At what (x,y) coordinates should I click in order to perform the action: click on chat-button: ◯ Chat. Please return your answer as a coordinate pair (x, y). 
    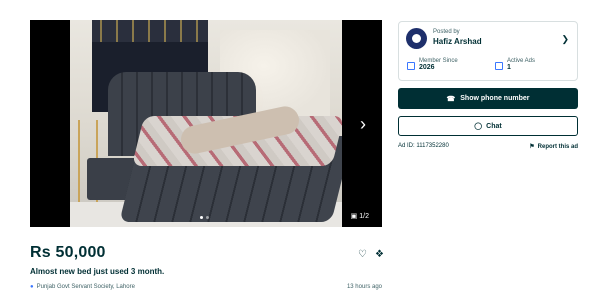
    Looking at the image, I should click on (488, 126).